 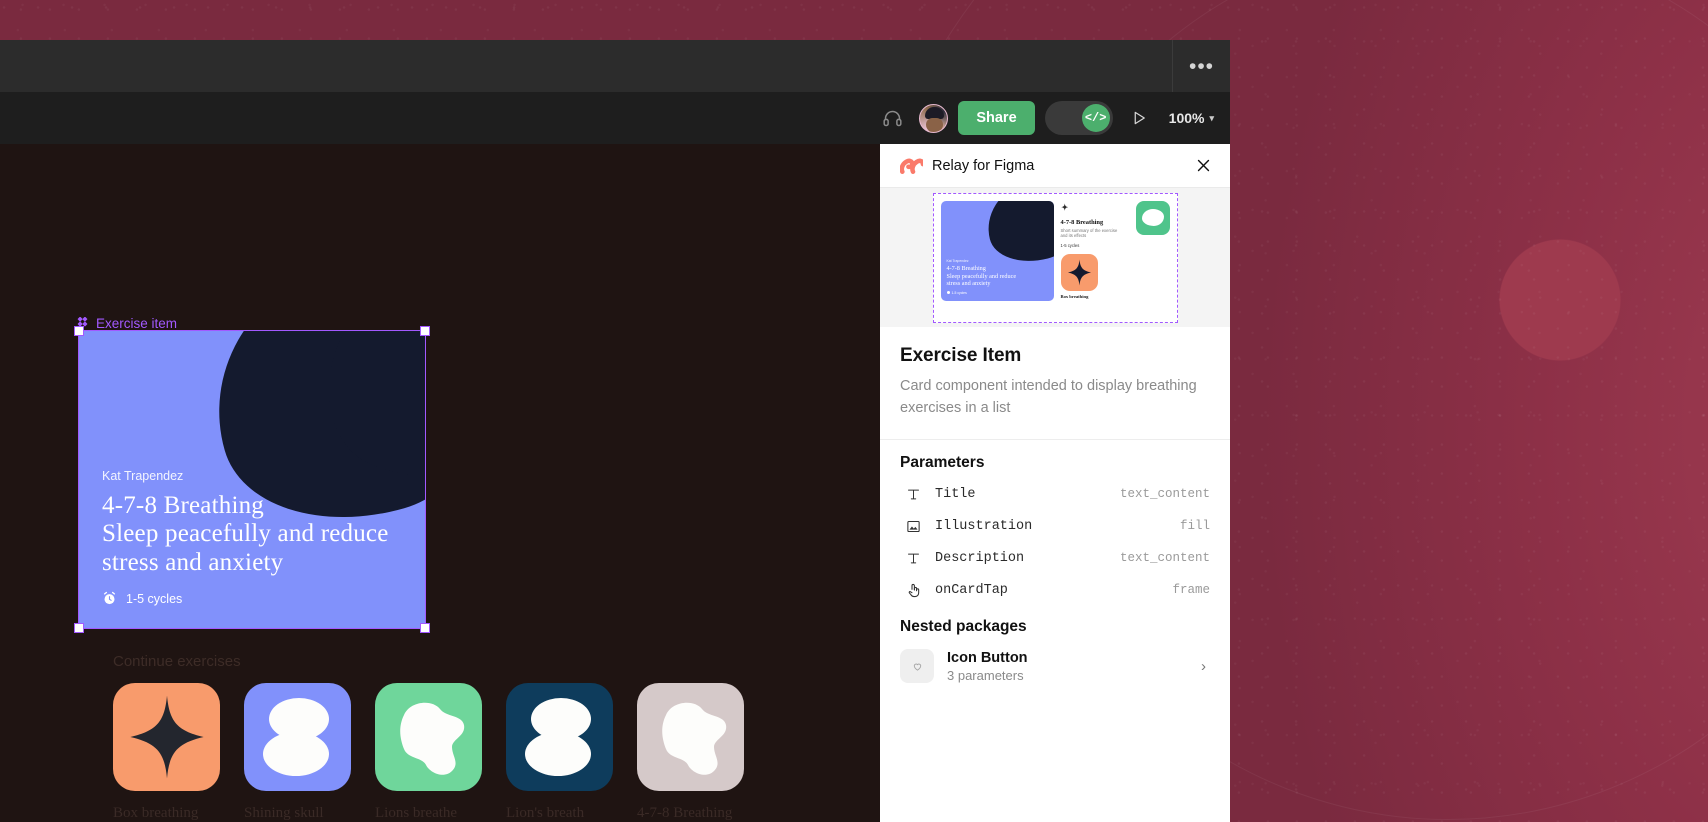 I want to click on avatar, so click(x=934, y=118).